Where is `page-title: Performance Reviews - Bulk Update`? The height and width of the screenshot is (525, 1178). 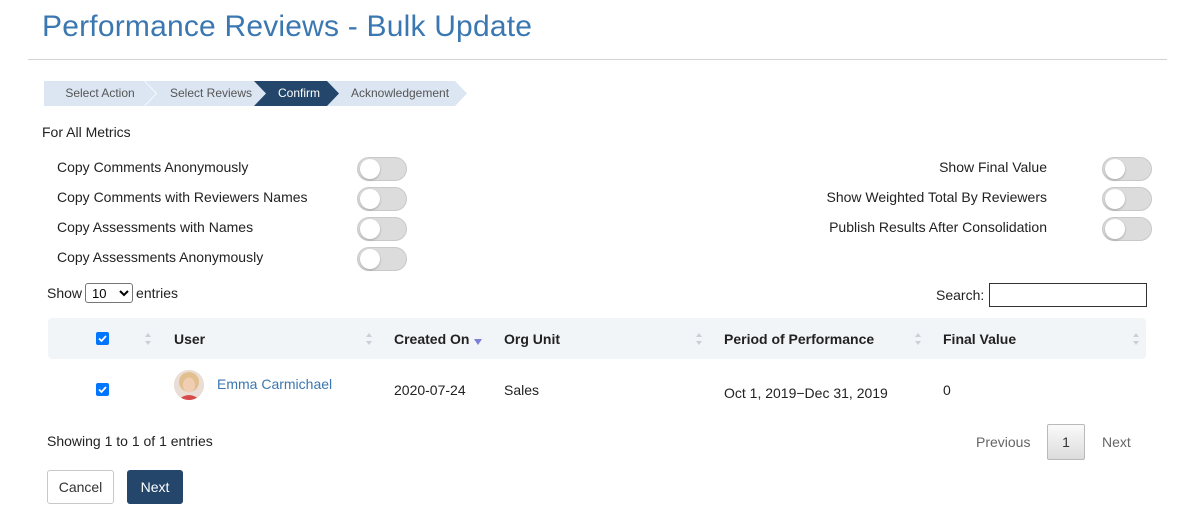
page-title: Performance Reviews - Bulk Update is located at coordinates (287, 26).